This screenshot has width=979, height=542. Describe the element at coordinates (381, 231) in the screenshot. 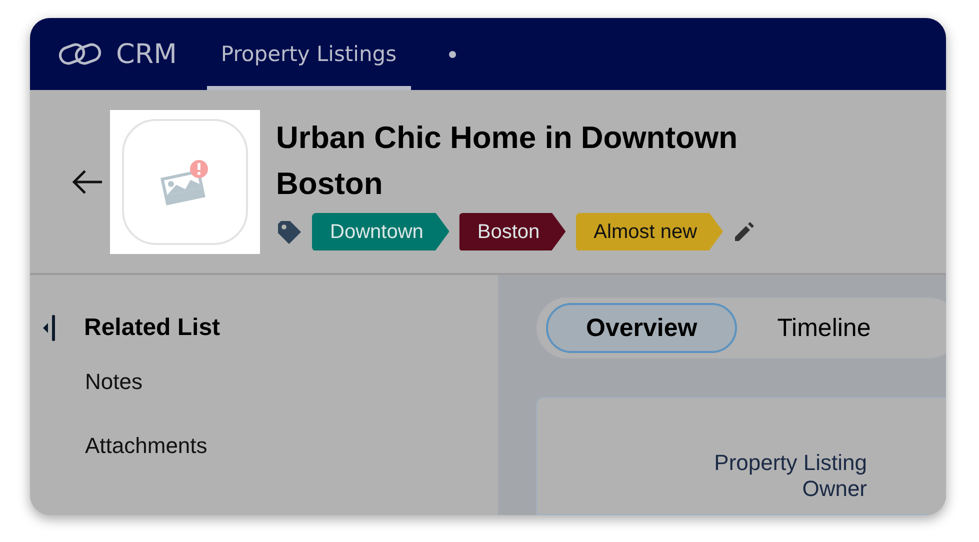

I see `tag-label: Downtown` at that location.